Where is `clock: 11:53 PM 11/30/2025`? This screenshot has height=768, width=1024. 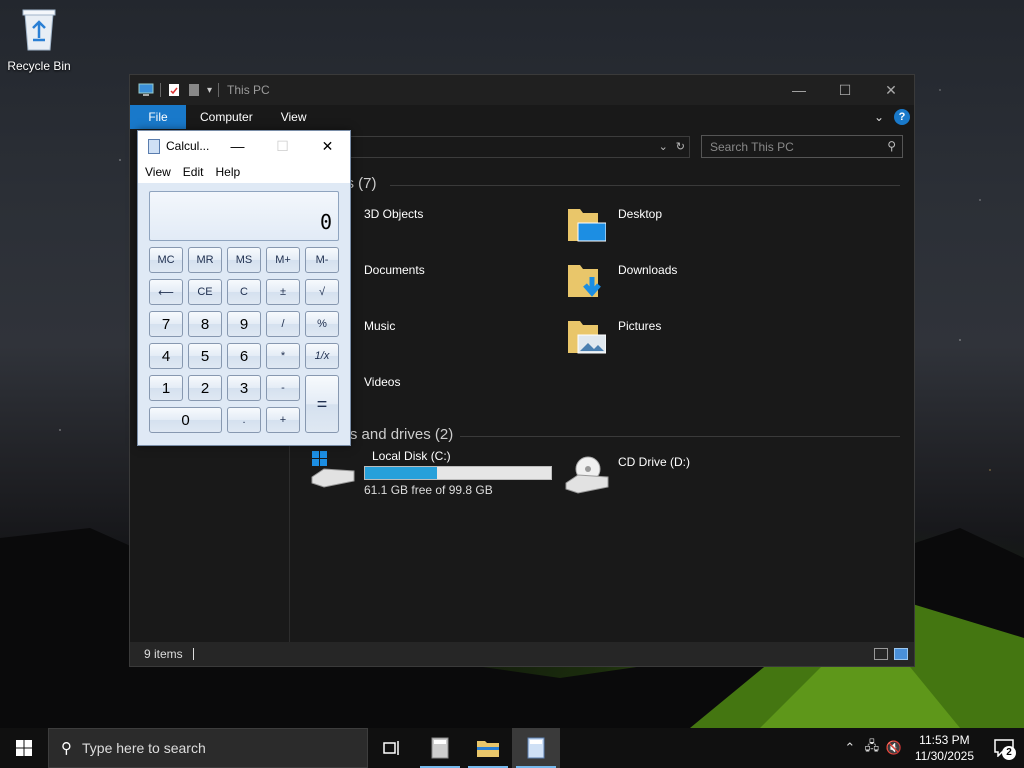 clock: 11:53 PM 11/30/2025 is located at coordinates (944, 748).